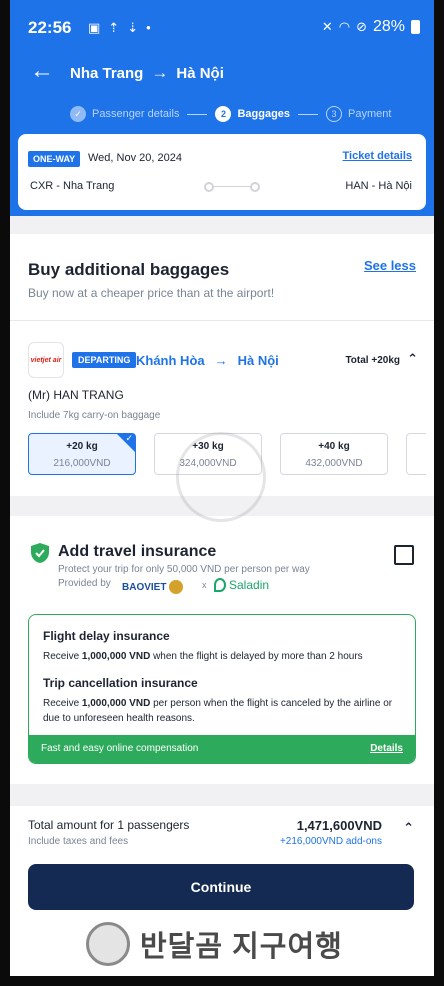  I want to click on check-icon: ✓, so click(78, 114).